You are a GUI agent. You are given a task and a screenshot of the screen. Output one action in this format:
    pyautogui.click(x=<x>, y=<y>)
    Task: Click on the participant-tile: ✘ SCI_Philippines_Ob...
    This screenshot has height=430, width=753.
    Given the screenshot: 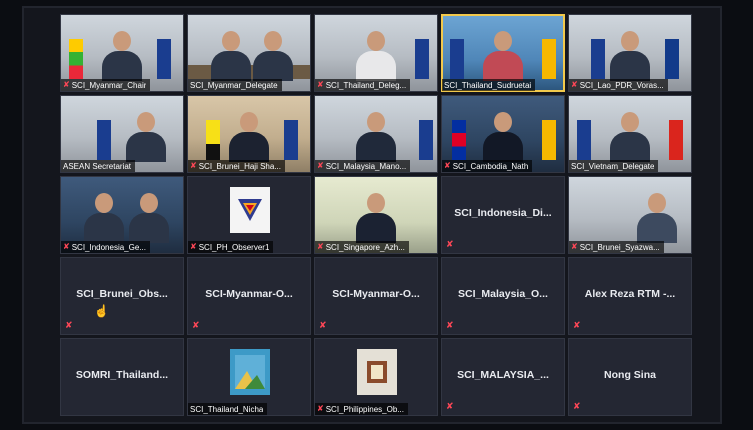 What is the action you would take?
    pyautogui.click(x=376, y=377)
    